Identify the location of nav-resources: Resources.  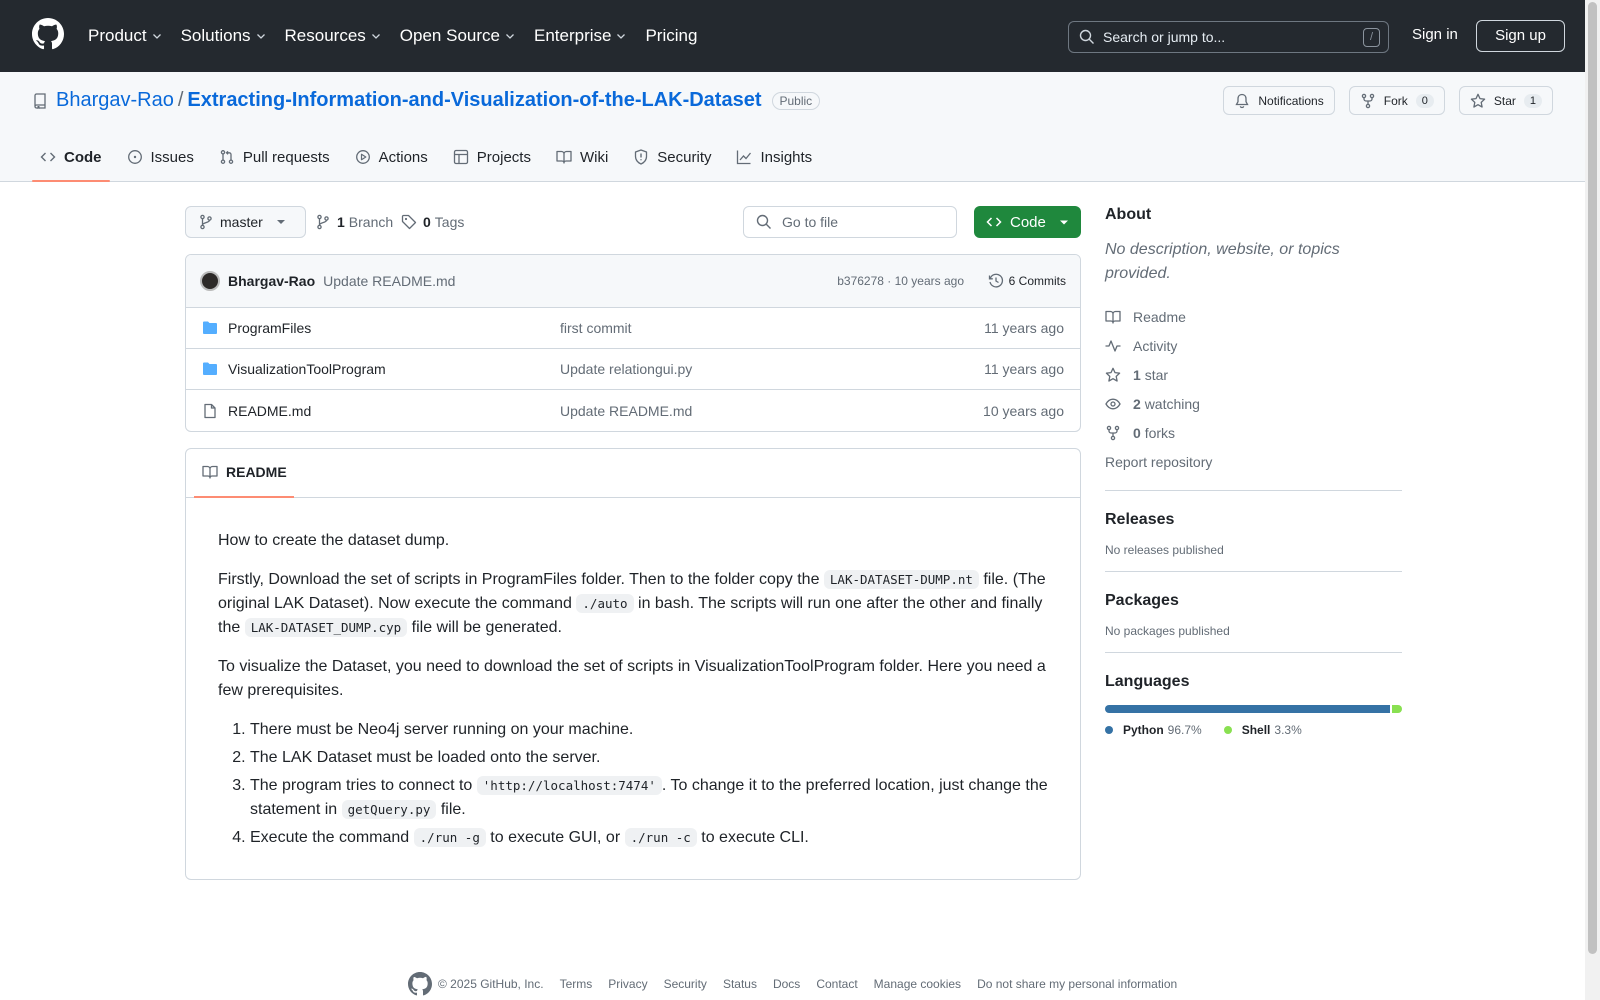
(333, 36).